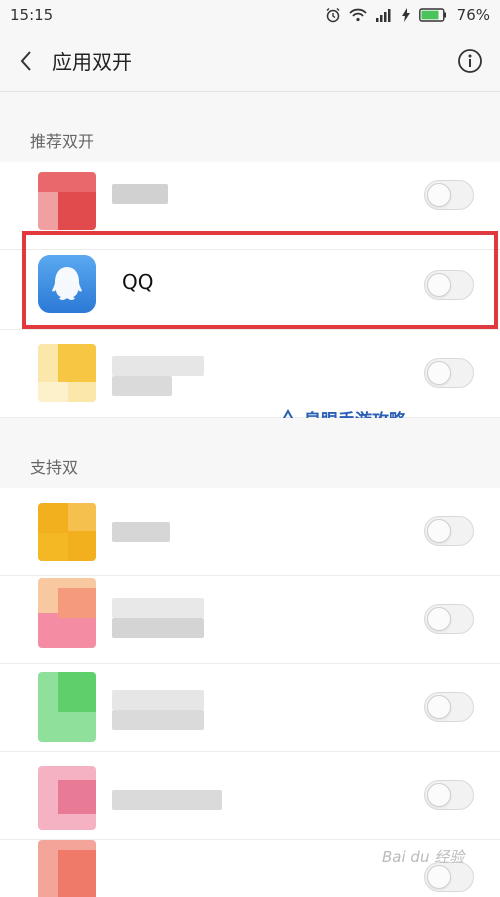 The image size is (500, 897). I want to click on section-title-supported: 支持双, so click(54, 467).